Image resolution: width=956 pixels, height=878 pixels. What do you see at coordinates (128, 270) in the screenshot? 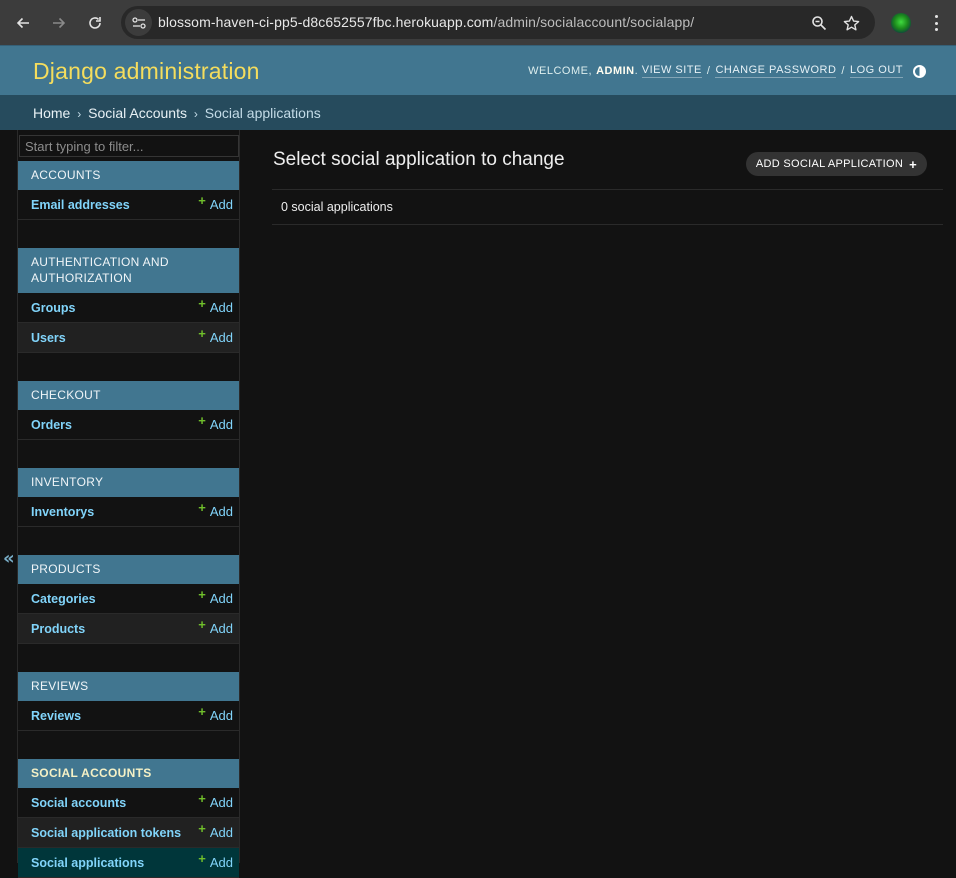
I see `module-caption: AUTHENTICATION AND AUTHORIZATION` at bounding box center [128, 270].